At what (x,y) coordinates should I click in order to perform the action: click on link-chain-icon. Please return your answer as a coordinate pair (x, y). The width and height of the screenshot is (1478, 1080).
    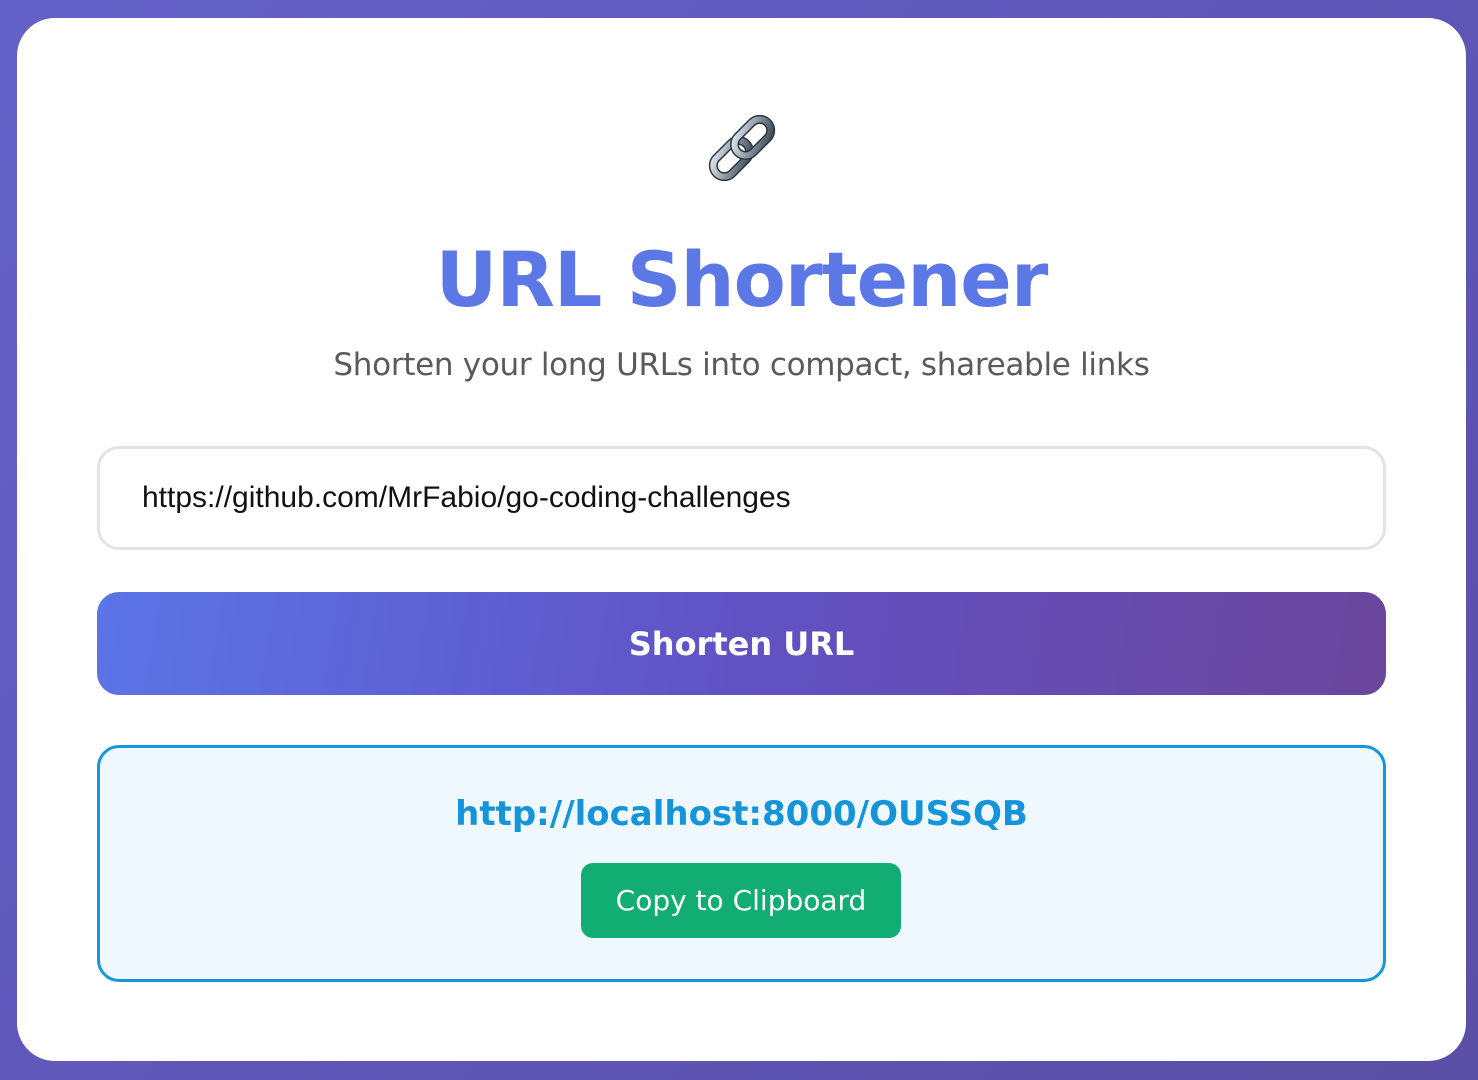
    Looking at the image, I should click on (741, 148).